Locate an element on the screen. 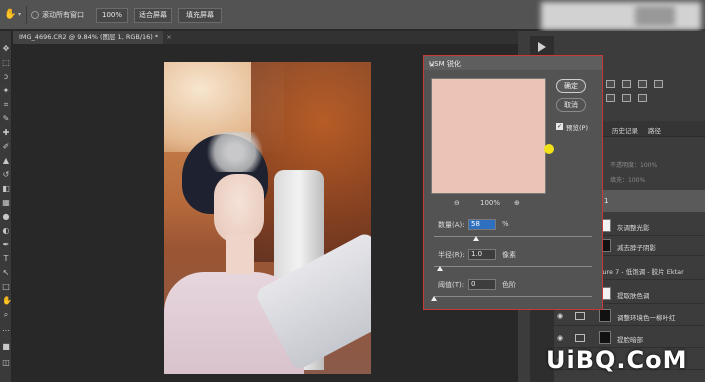 The height and width of the screenshot is (382, 705). hand-tool-icon: ✋ is located at coordinates (7, 301).